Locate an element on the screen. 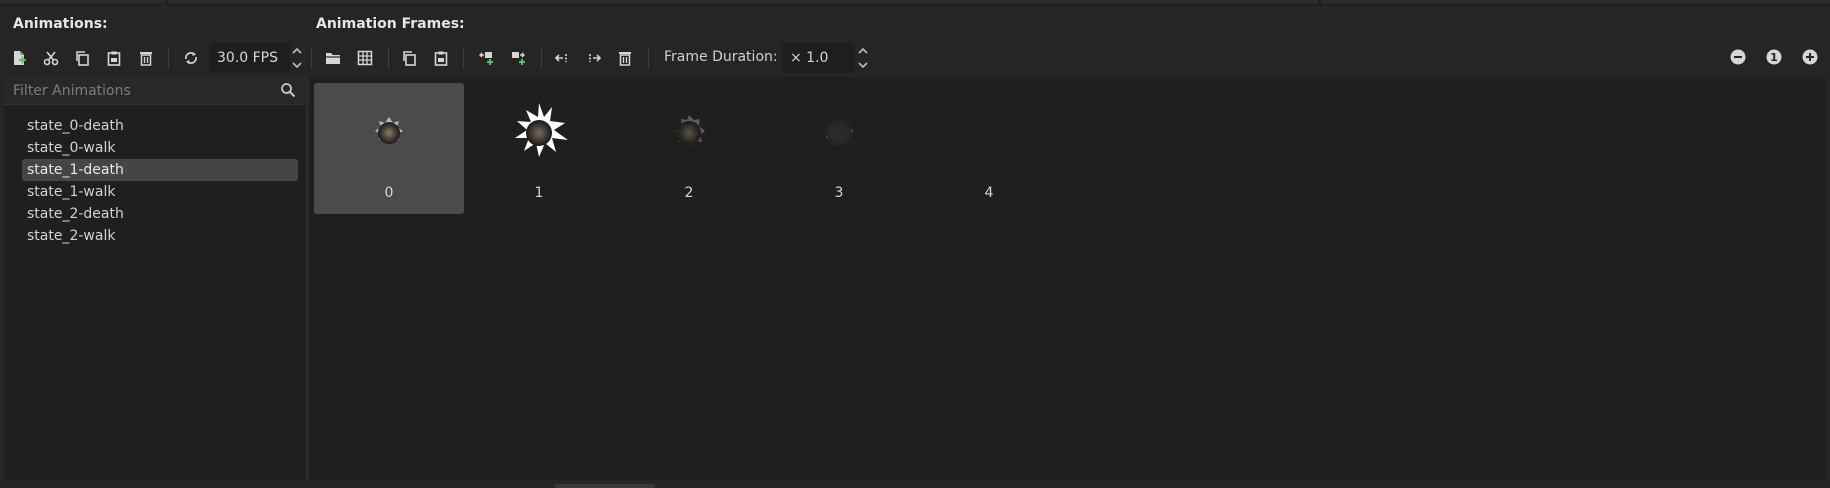  zoom-reset-label: 1 is located at coordinates (1774, 57).